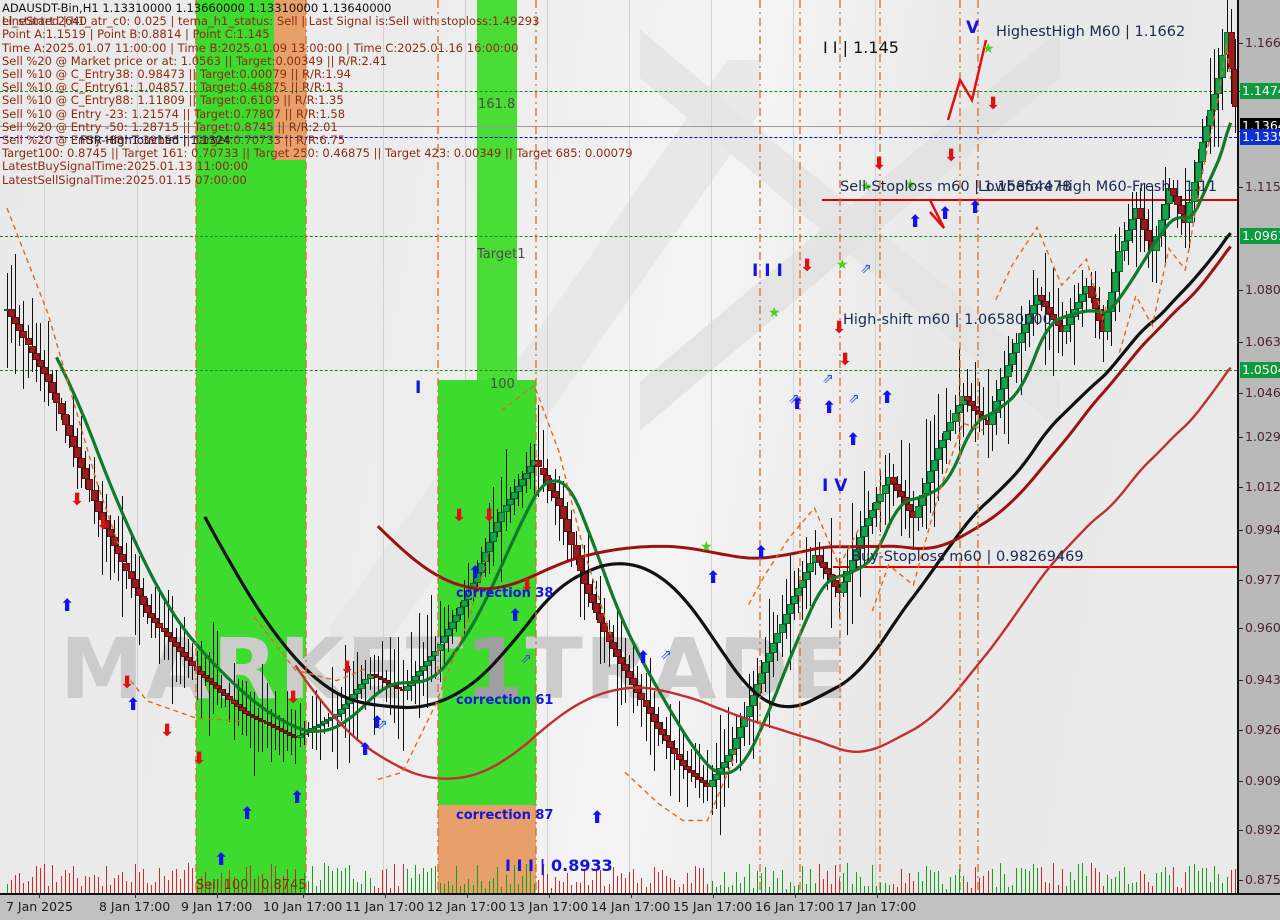  What do you see at coordinates (845, 360) in the screenshot?
I see `sell-arrow-icon: ⬇` at bounding box center [845, 360].